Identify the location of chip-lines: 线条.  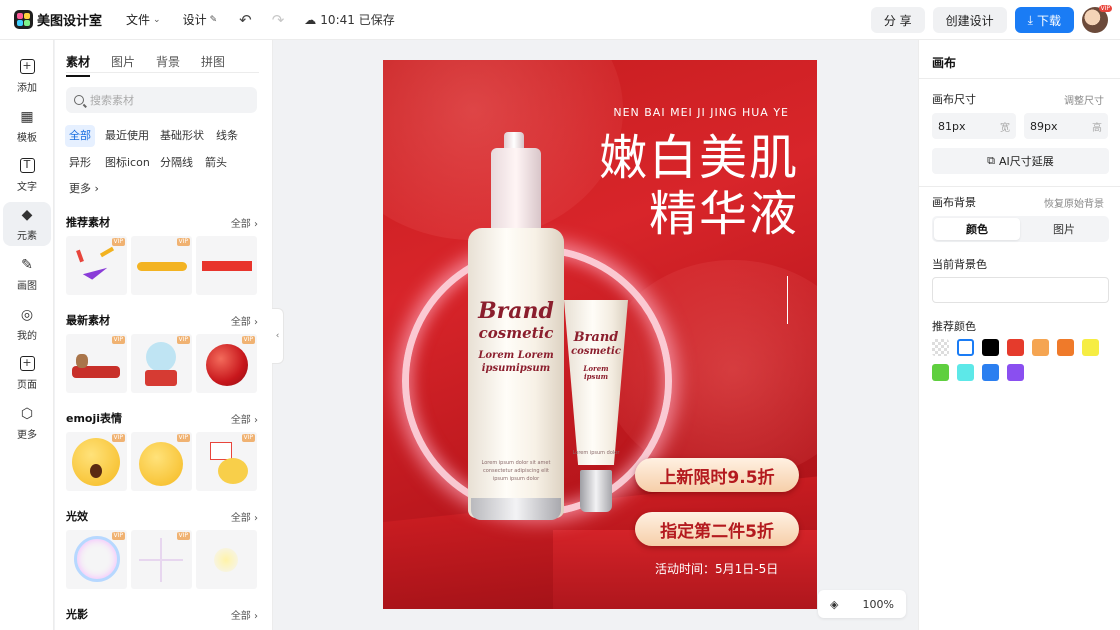
(227, 136).